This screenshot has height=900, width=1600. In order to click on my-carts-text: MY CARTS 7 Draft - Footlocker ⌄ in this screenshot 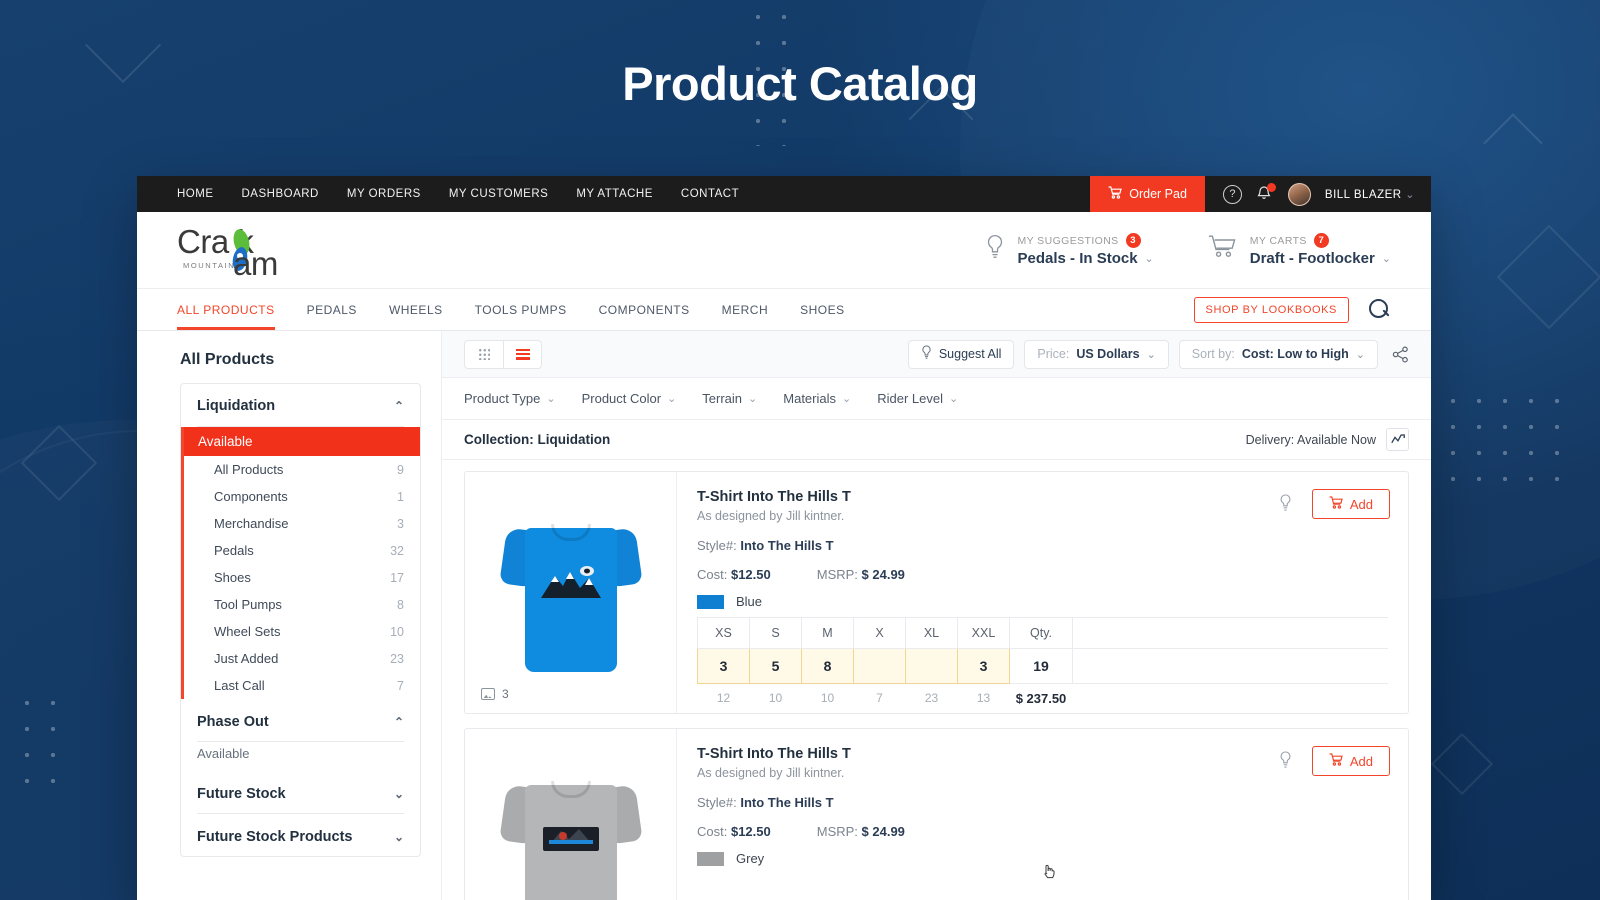, I will do `click(1320, 250)`.